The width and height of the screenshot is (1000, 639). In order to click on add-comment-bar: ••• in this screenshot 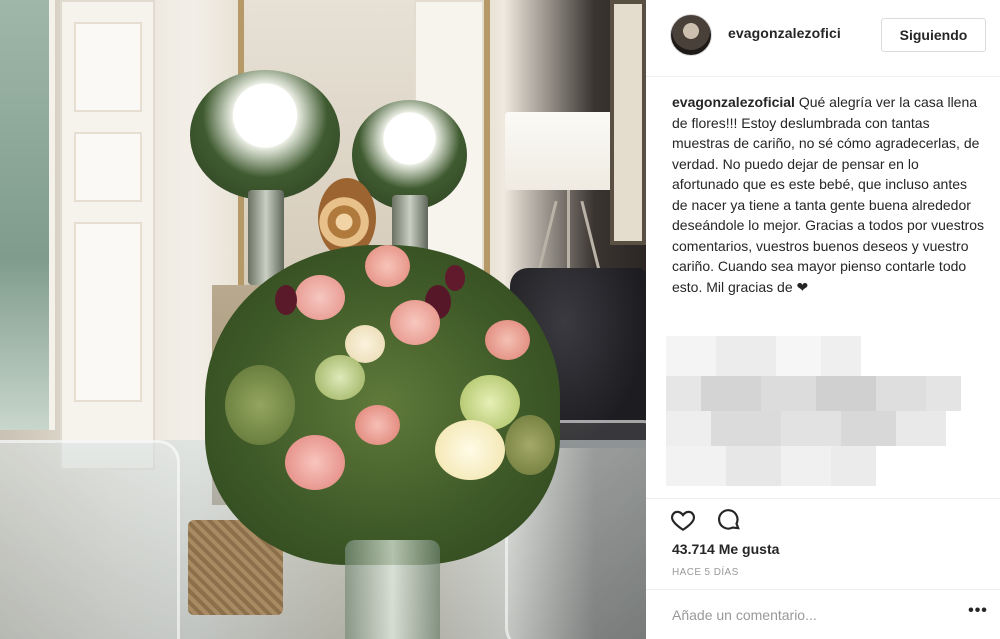, I will do `click(823, 614)`.